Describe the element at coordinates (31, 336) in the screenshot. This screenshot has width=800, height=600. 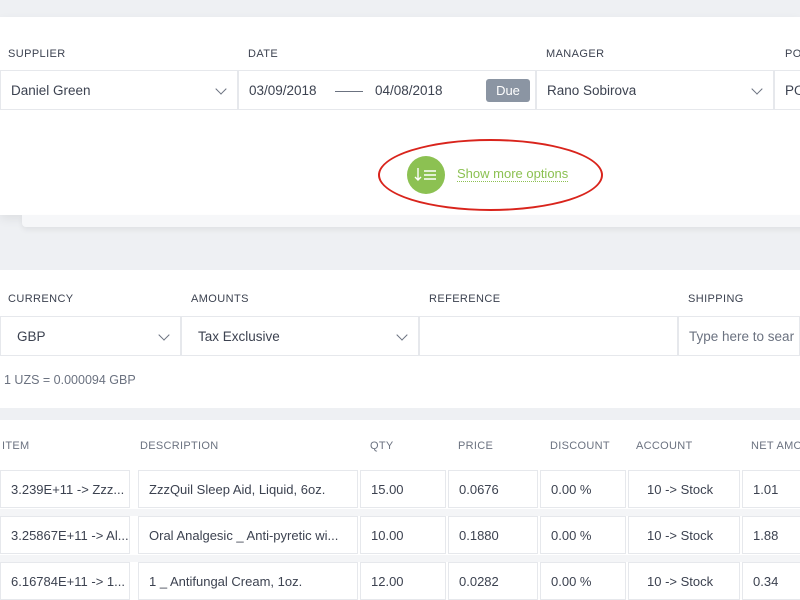
I see `currency-value: GBP` at that location.